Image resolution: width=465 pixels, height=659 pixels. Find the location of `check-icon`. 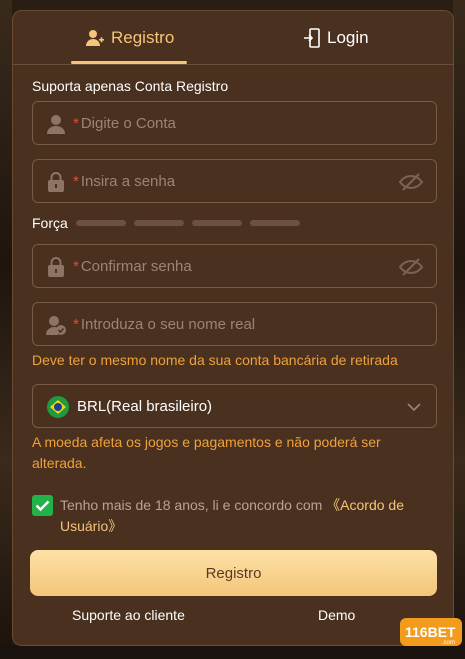

check-icon is located at coordinates (42, 506).